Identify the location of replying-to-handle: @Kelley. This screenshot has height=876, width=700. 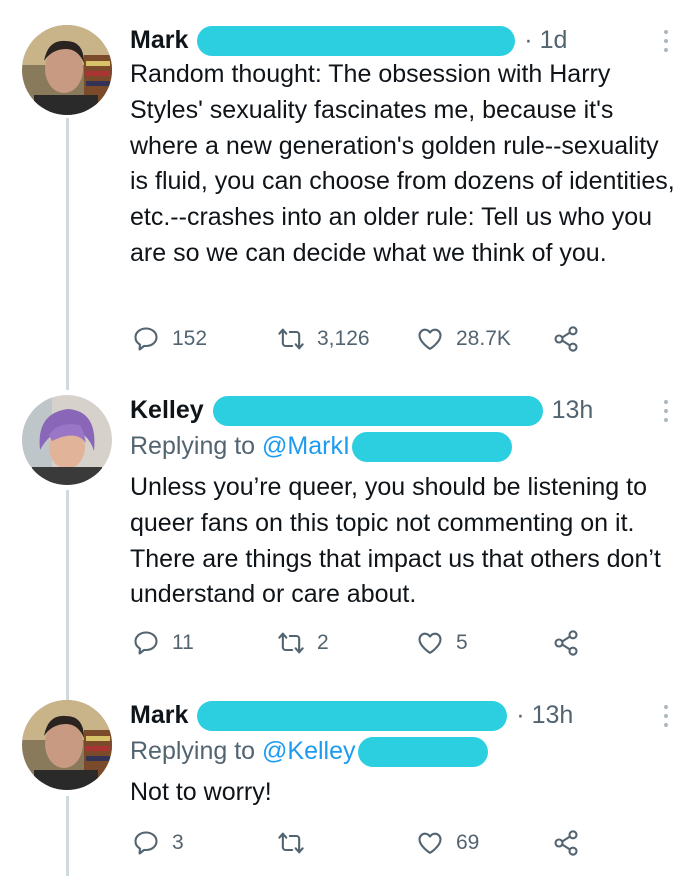
(308, 751).